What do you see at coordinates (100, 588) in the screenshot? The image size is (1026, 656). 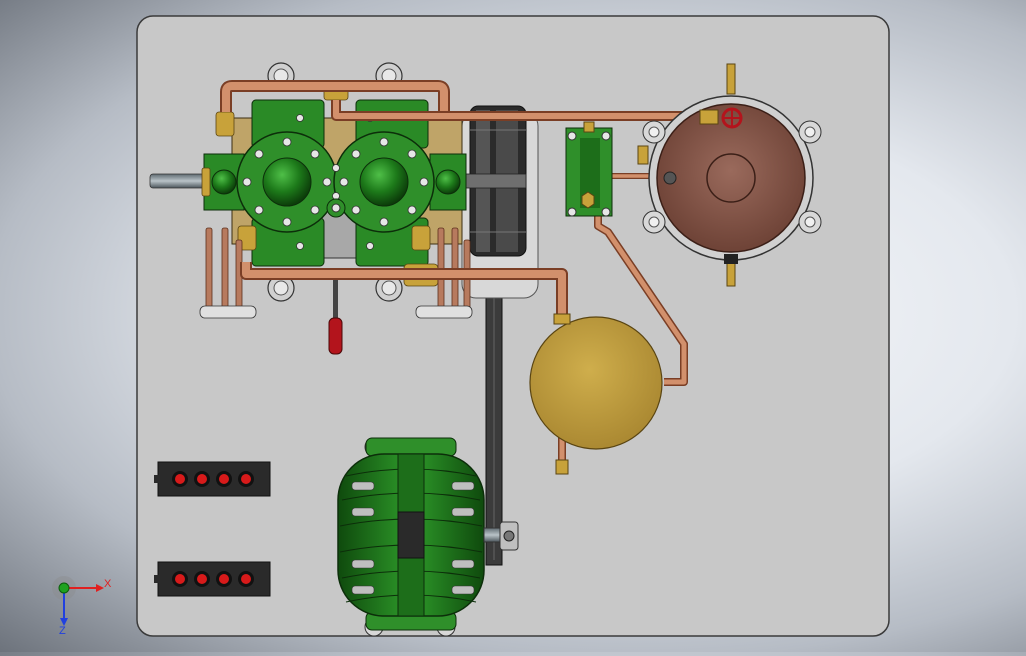 I see `x-axis-arrowhead` at bounding box center [100, 588].